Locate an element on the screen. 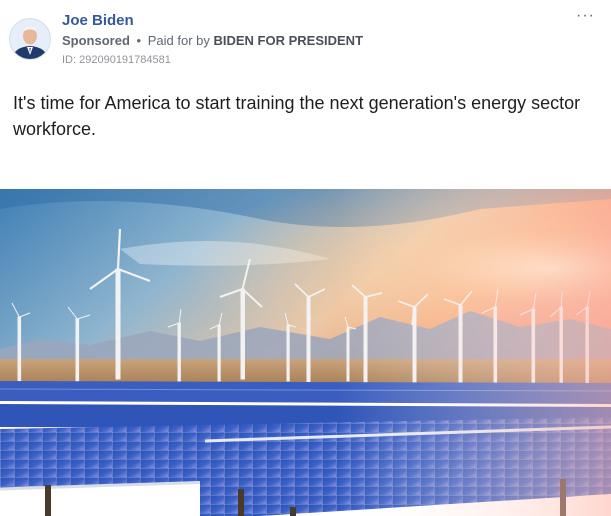 This screenshot has height=516, width=611. ad-id: ID: 292090191784581 is located at coordinates (116, 60).